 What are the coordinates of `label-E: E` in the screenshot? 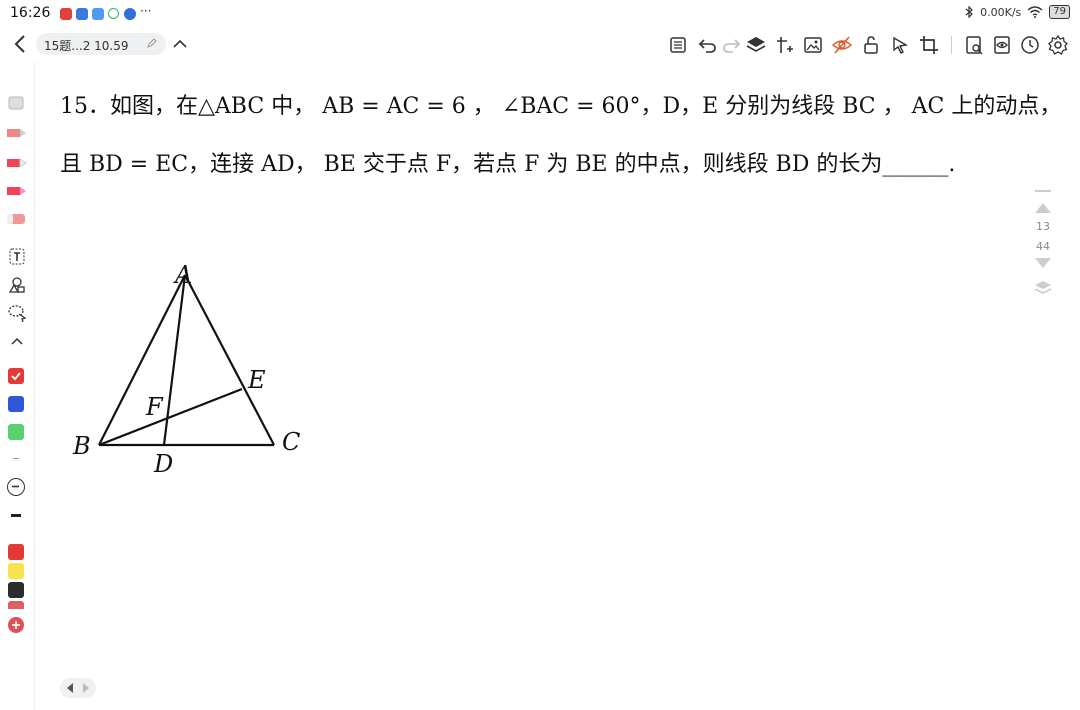 It's located at (256, 380).